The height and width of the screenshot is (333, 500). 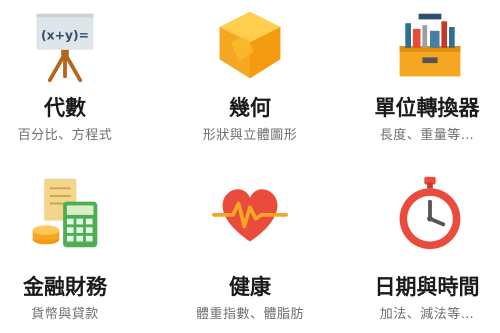 What do you see at coordinates (65, 35) in the screenshot?
I see `algebra-board-text: (x+y)=` at bounding box center [65, 35].